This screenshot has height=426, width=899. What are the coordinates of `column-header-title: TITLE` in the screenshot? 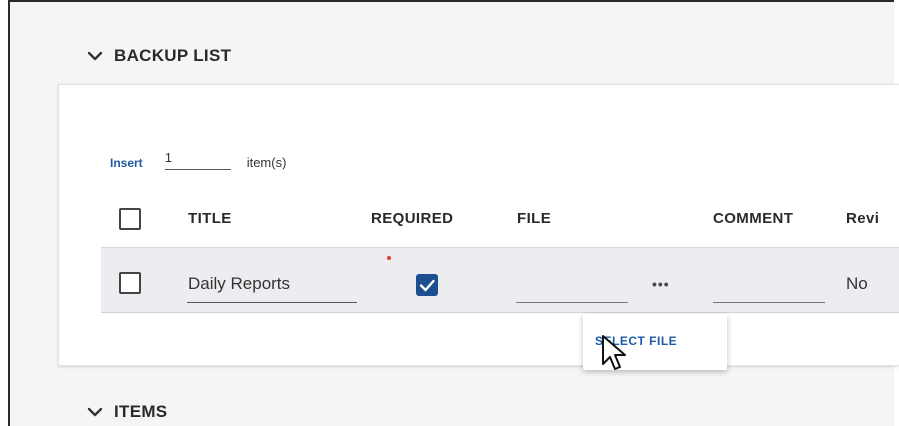 It's located at (210, 218).